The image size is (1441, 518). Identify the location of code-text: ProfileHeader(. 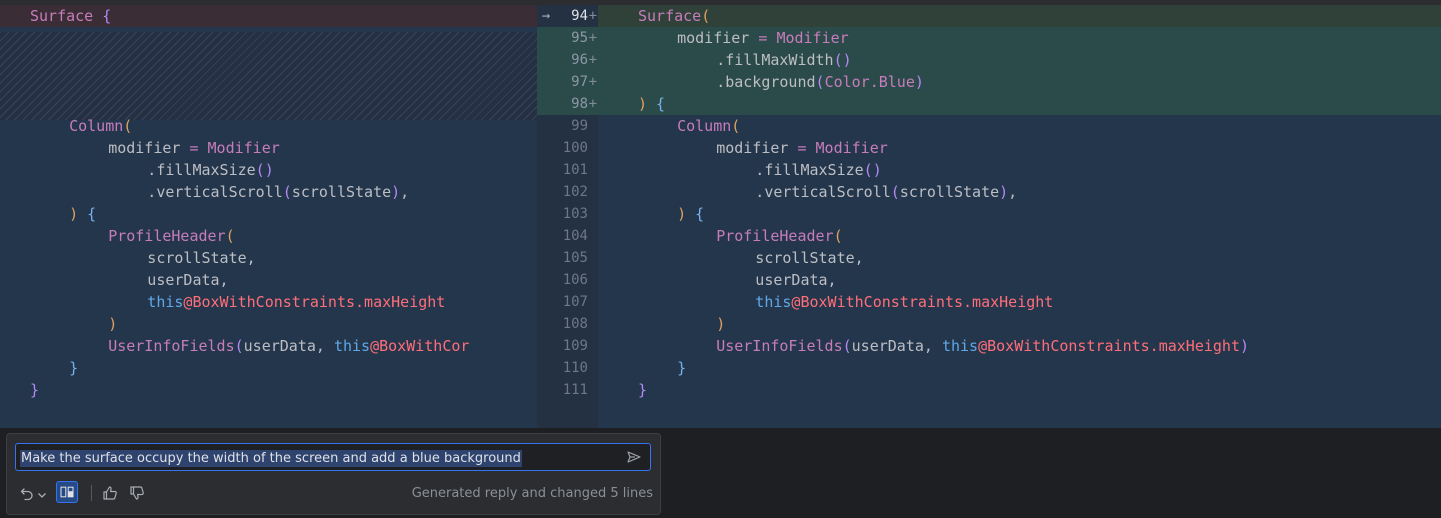
(171, 236).